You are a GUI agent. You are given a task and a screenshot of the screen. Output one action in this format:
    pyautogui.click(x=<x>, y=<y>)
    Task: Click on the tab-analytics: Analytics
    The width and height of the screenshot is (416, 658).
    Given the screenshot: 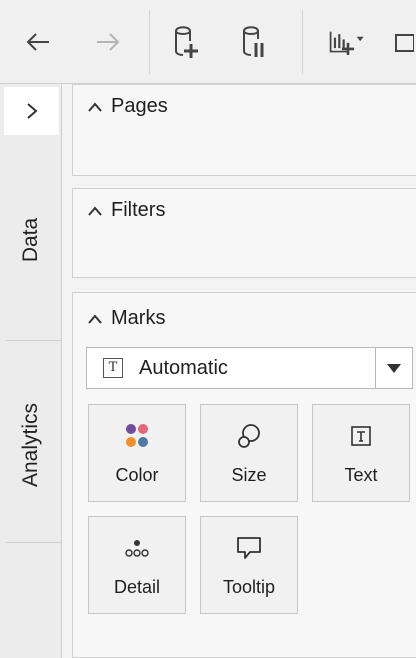 What is the action you would take?
    pyautogui.click(x=31, y=445)
    